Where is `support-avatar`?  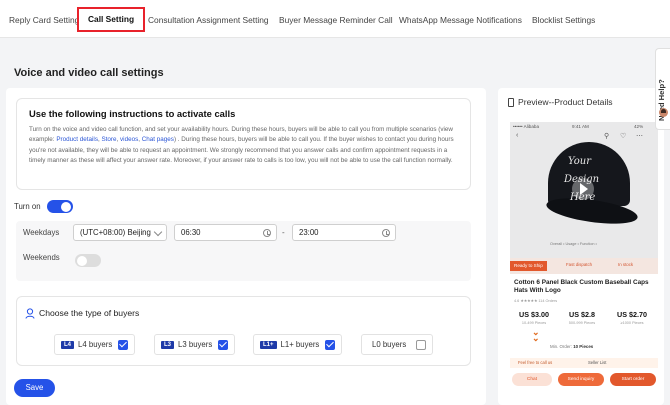 support-avatar is located at coordinates (663, 112).